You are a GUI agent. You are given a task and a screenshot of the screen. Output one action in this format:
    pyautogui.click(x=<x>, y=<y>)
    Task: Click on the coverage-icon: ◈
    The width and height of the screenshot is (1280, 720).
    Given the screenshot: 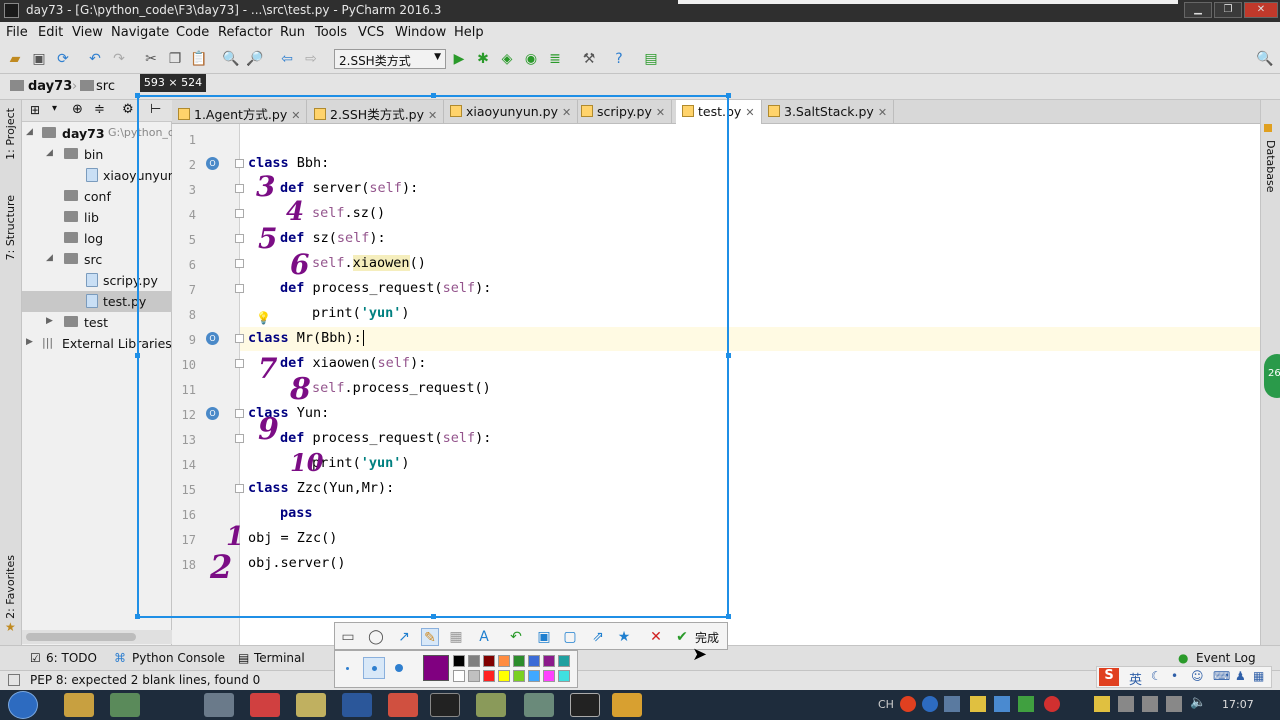 What is the action you would take?
    pyautogui.click(x=507, y=59)
    